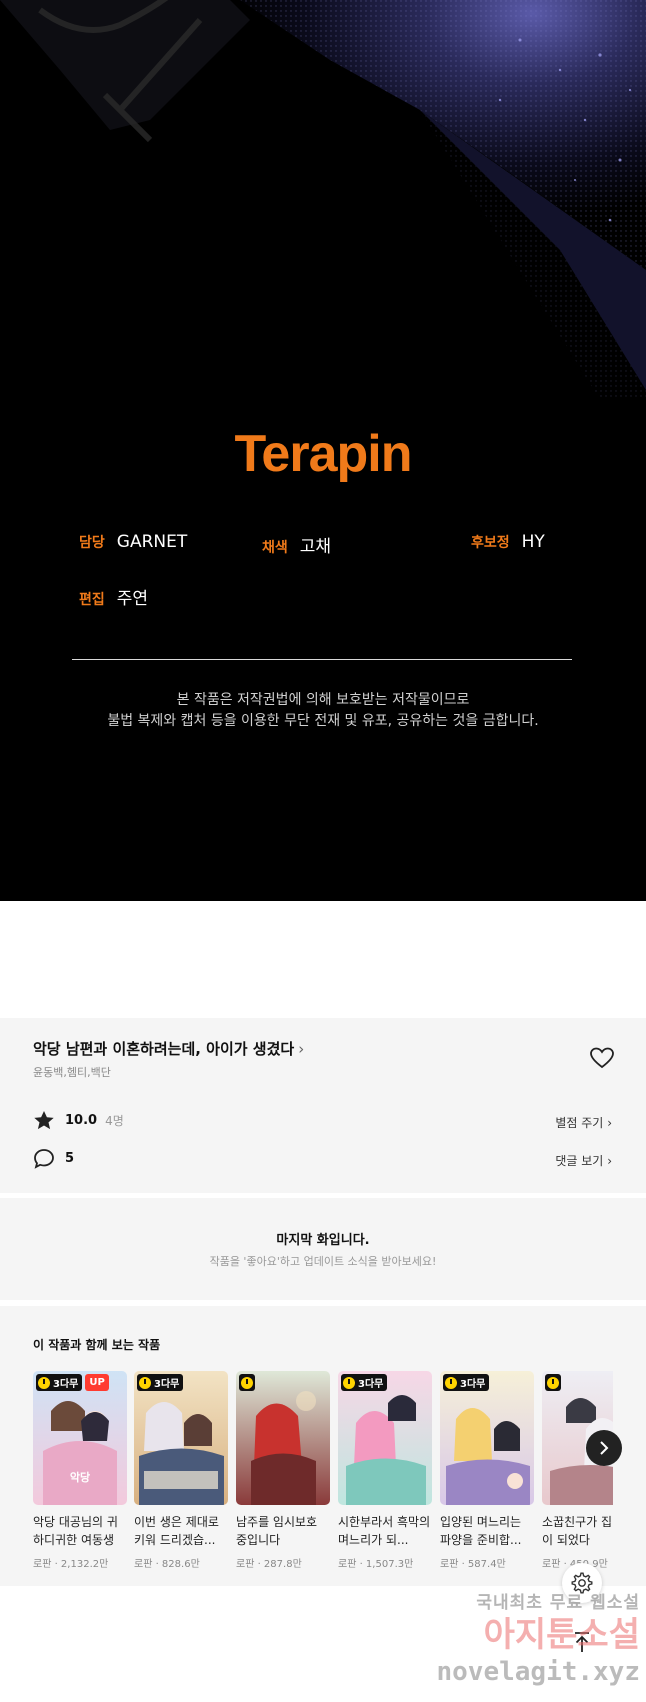 Image resolution: width=646 pixels, height=1702 pixels. What do you see at coordinates (490, 543) in the screenshot?
I see `credit-role: 후보정` at bounding box center [490, 543].